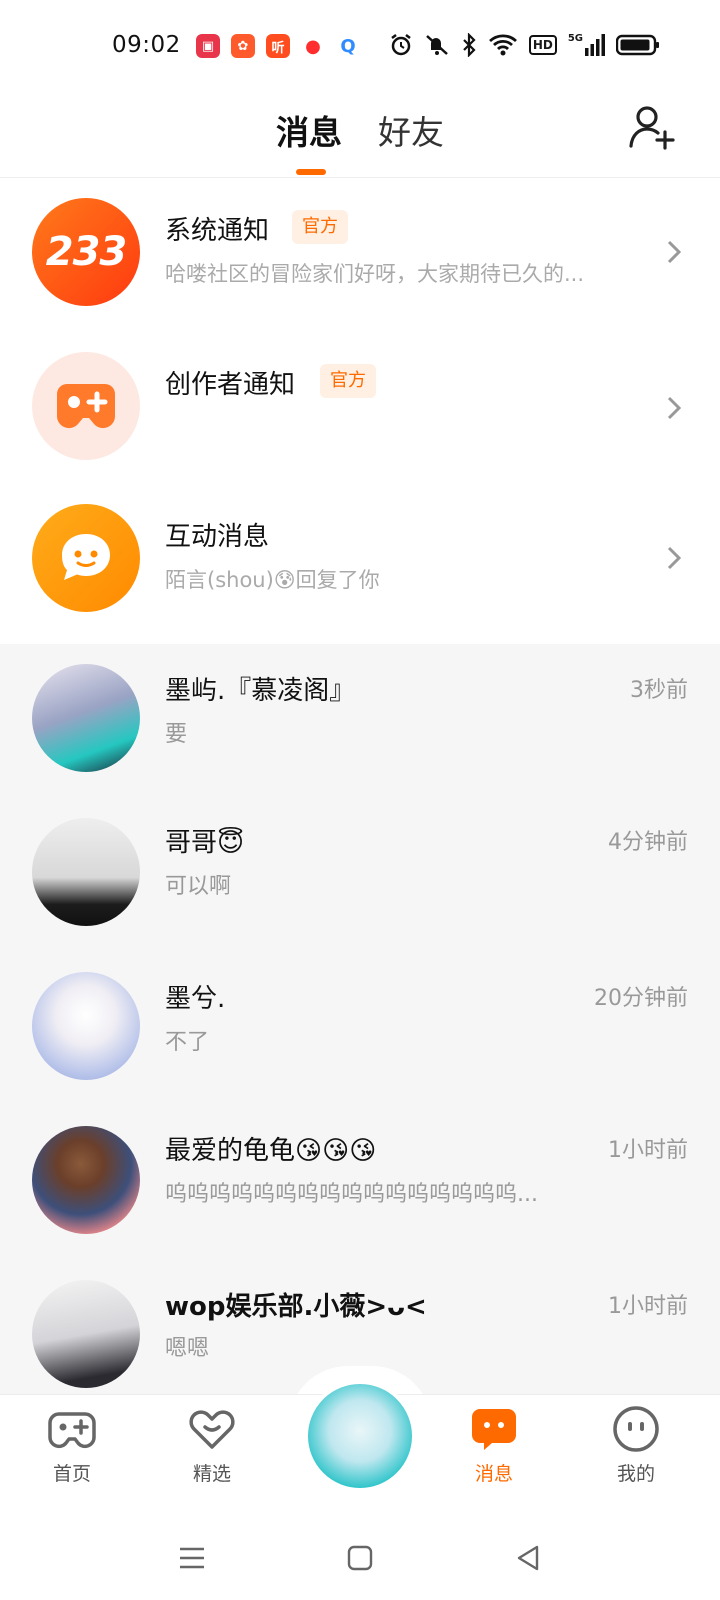 Image resolution: width=720 pixels, height=1600 pixels. I want to click on creator-notice-title: 创作者通知, so click(230, 385).